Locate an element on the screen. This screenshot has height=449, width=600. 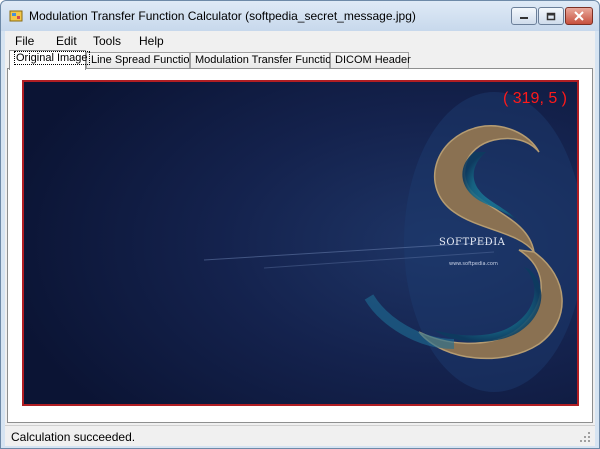
image-watermark-url: www.softpedia.com is located at coordinates (473, 264).